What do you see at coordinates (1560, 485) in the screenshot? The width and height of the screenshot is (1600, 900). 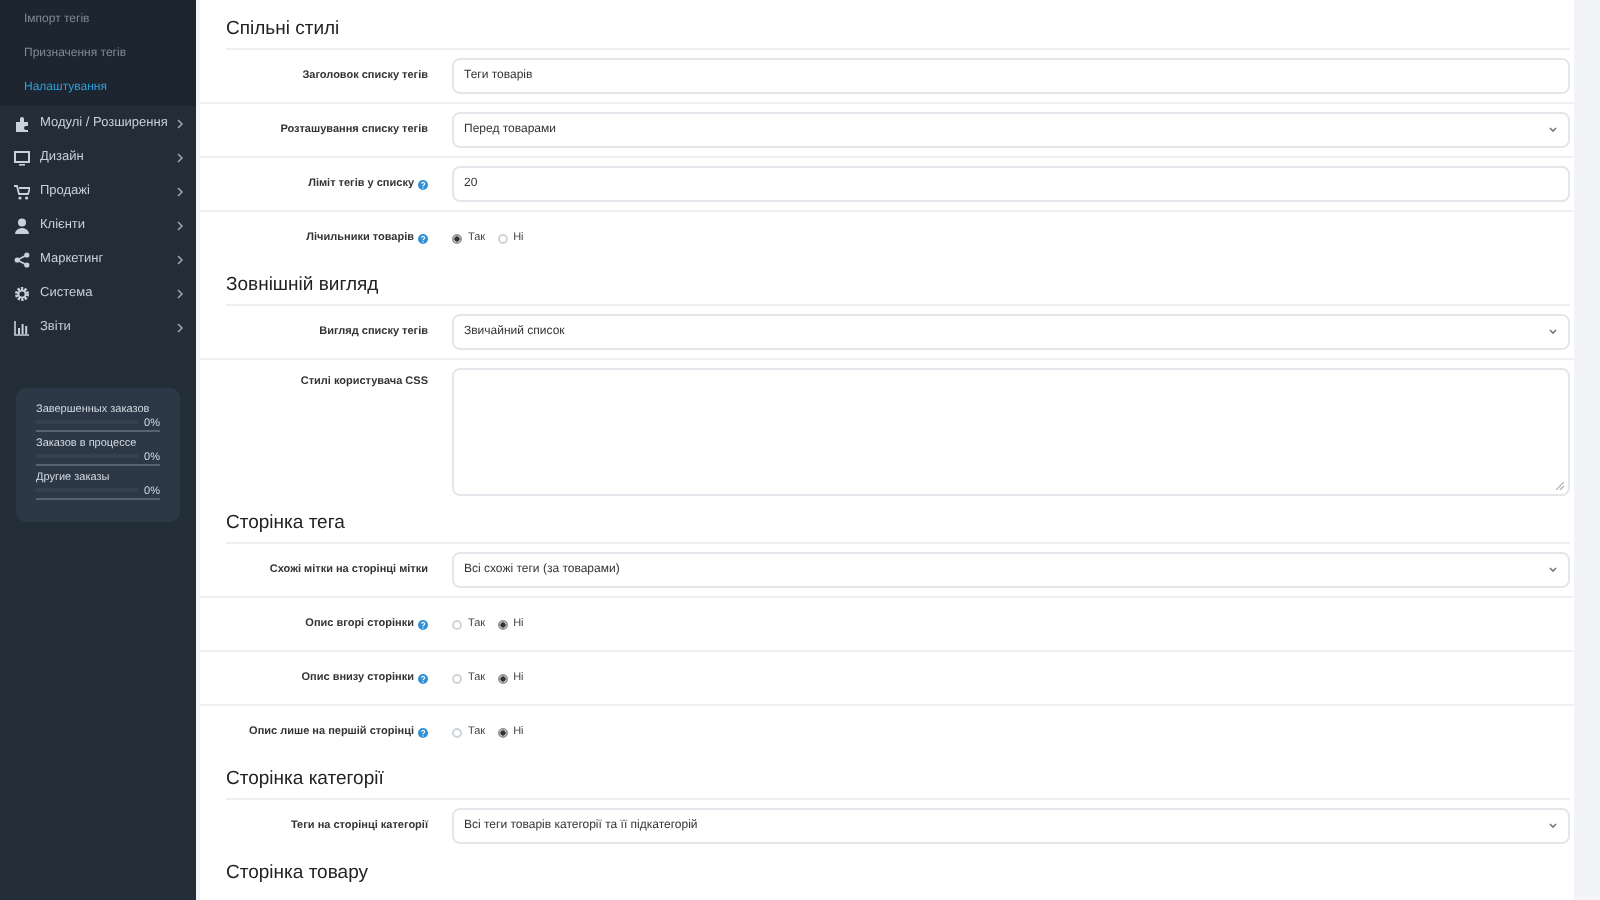 I see `resize-grip-icon` at bounding box center [1560, 485].